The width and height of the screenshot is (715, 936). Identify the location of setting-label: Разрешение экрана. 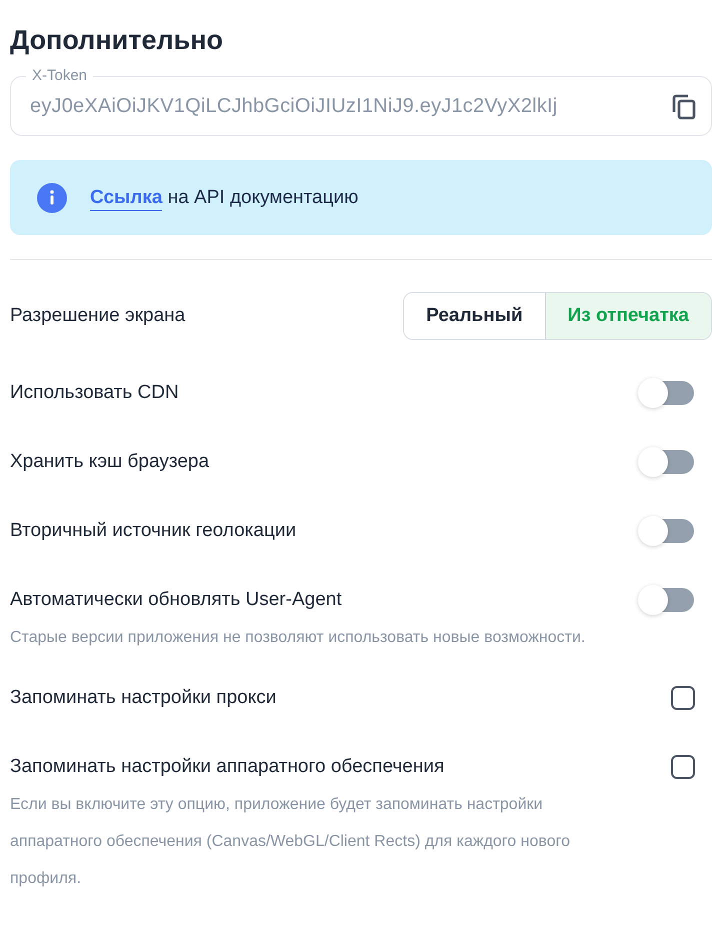
(98, 316).